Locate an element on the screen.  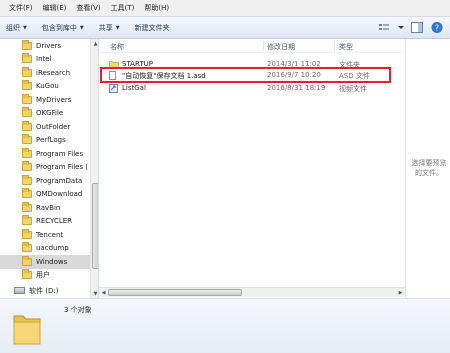
nav-item-label: QMDownload is located at coordinates (59, 194).